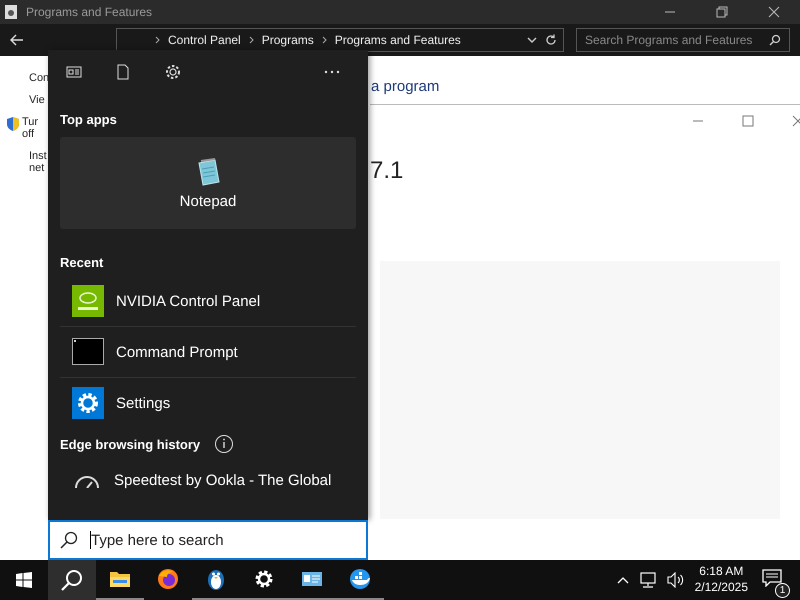 This screenshot has width=800, height=600. I want to click on sidebar-link: Tur, so click(30, 122).